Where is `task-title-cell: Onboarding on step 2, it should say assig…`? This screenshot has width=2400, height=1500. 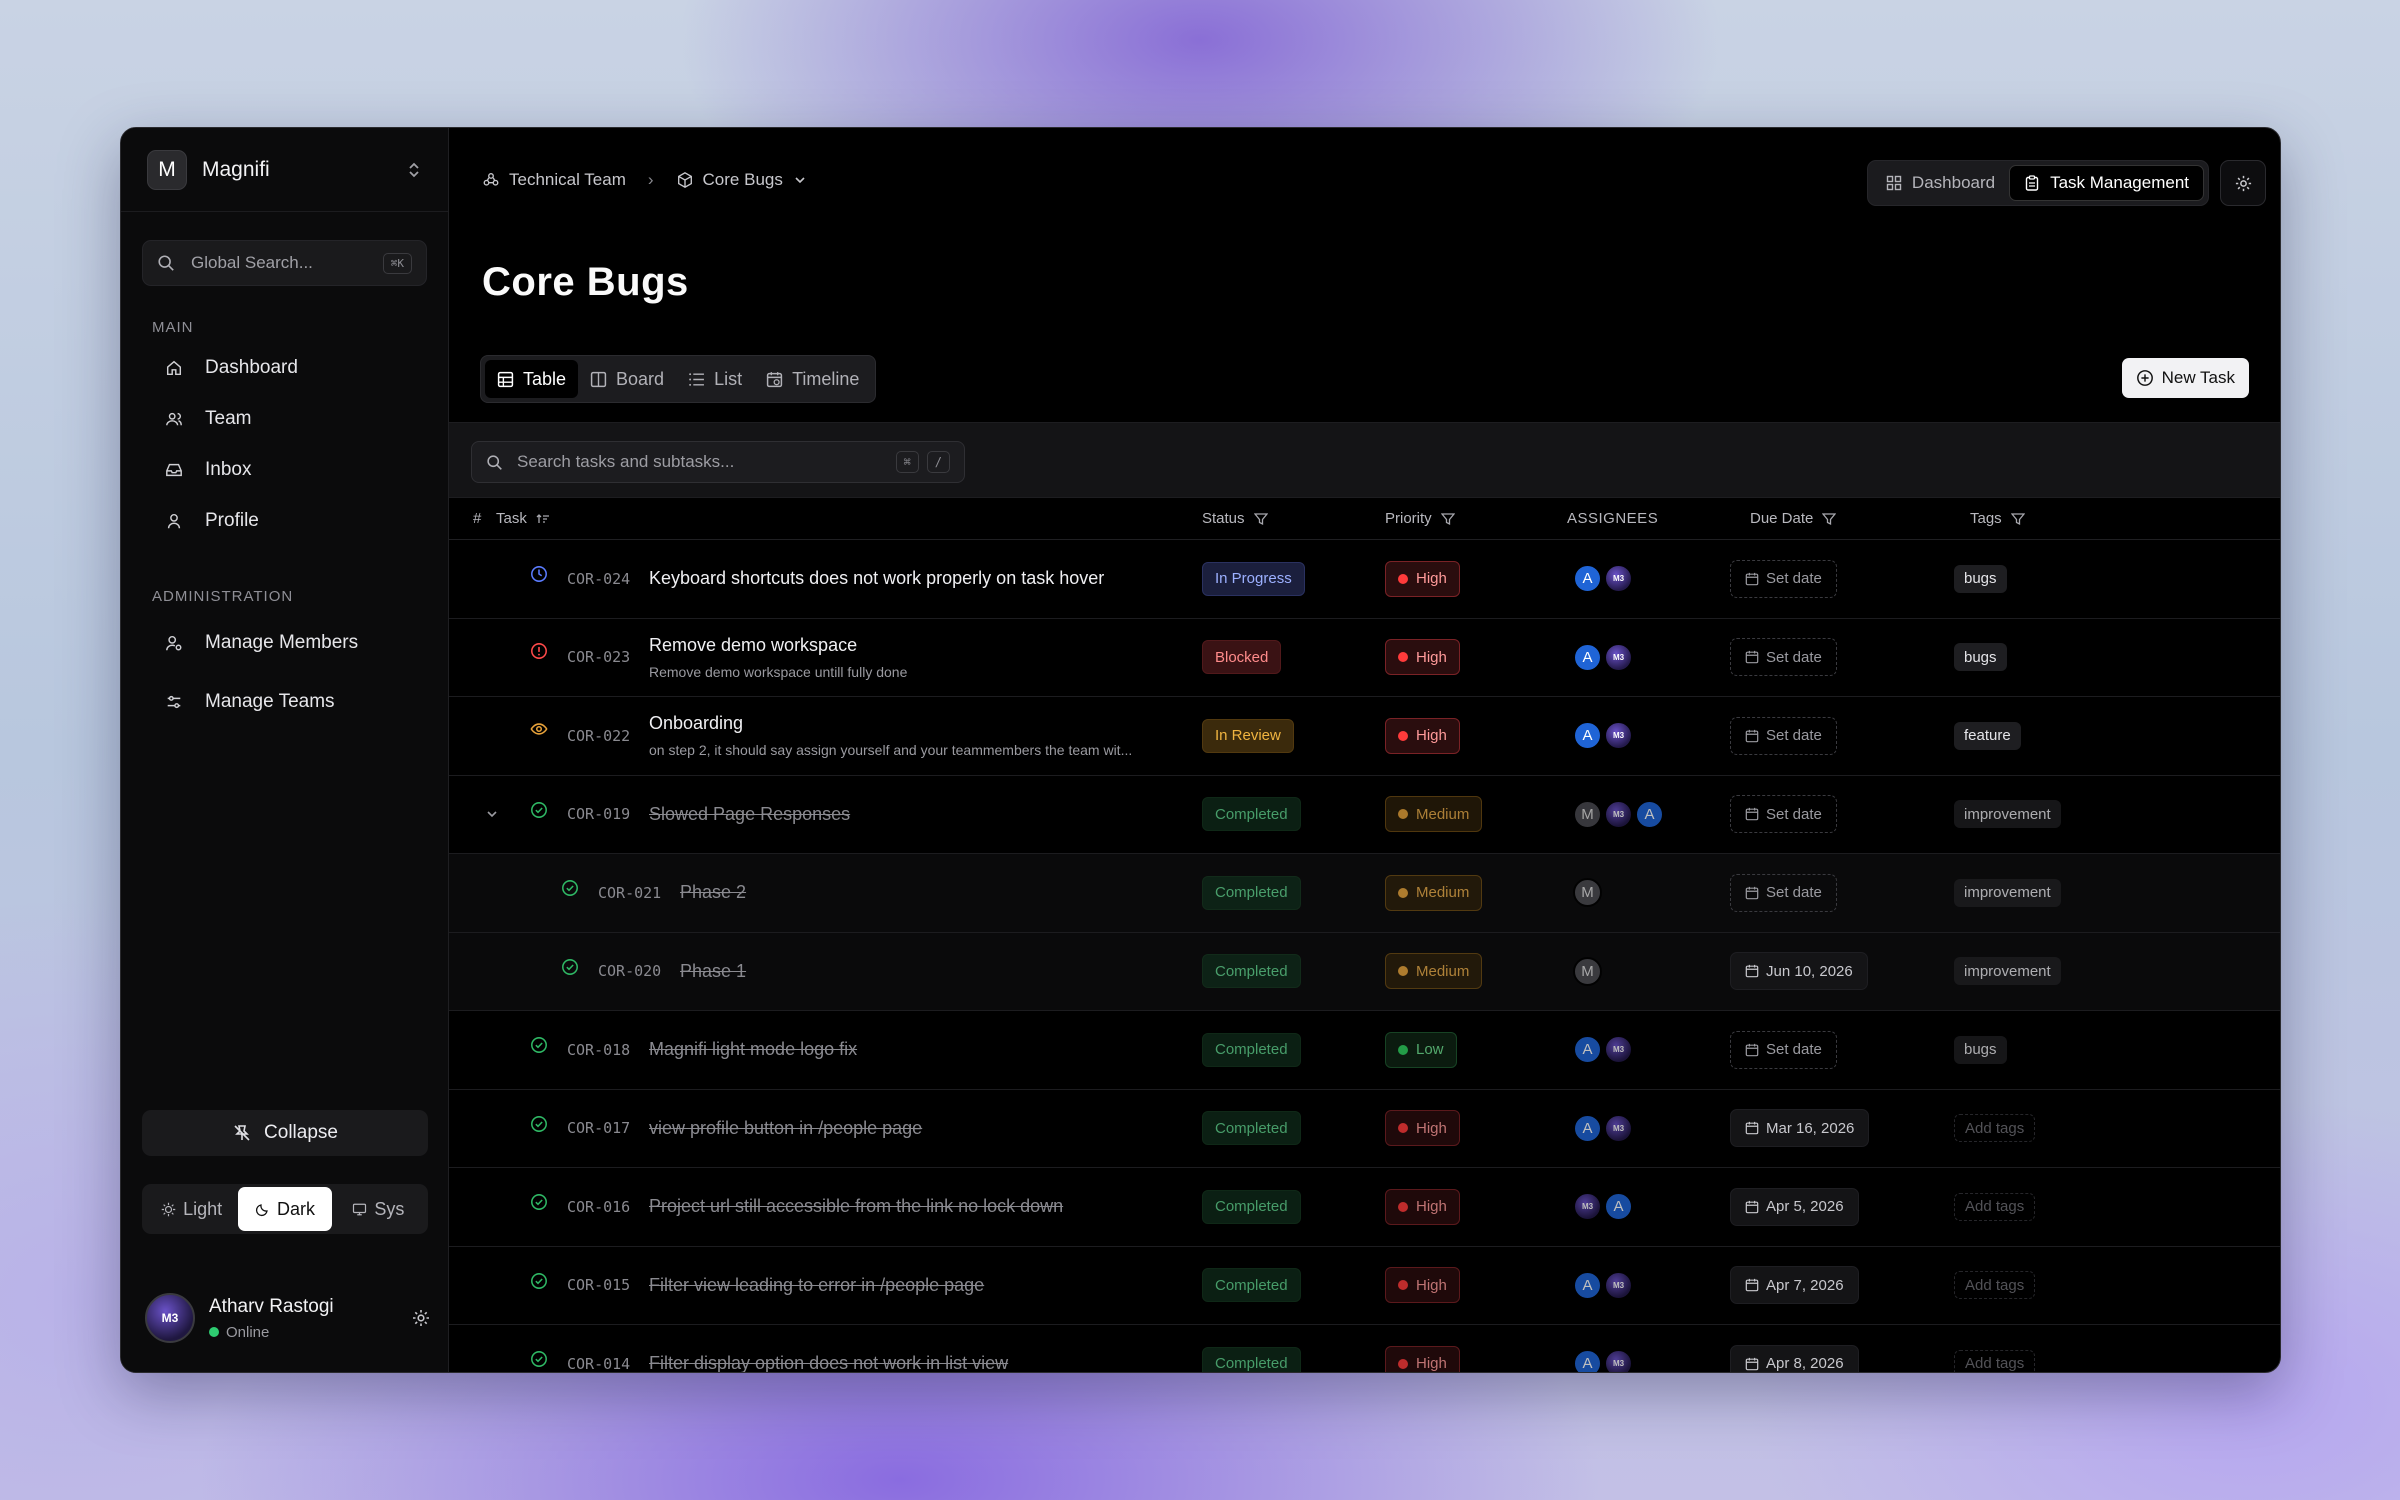
task-title-cell: Onboarding on step 2, it should say assig… is located at coordinates (890, 736).